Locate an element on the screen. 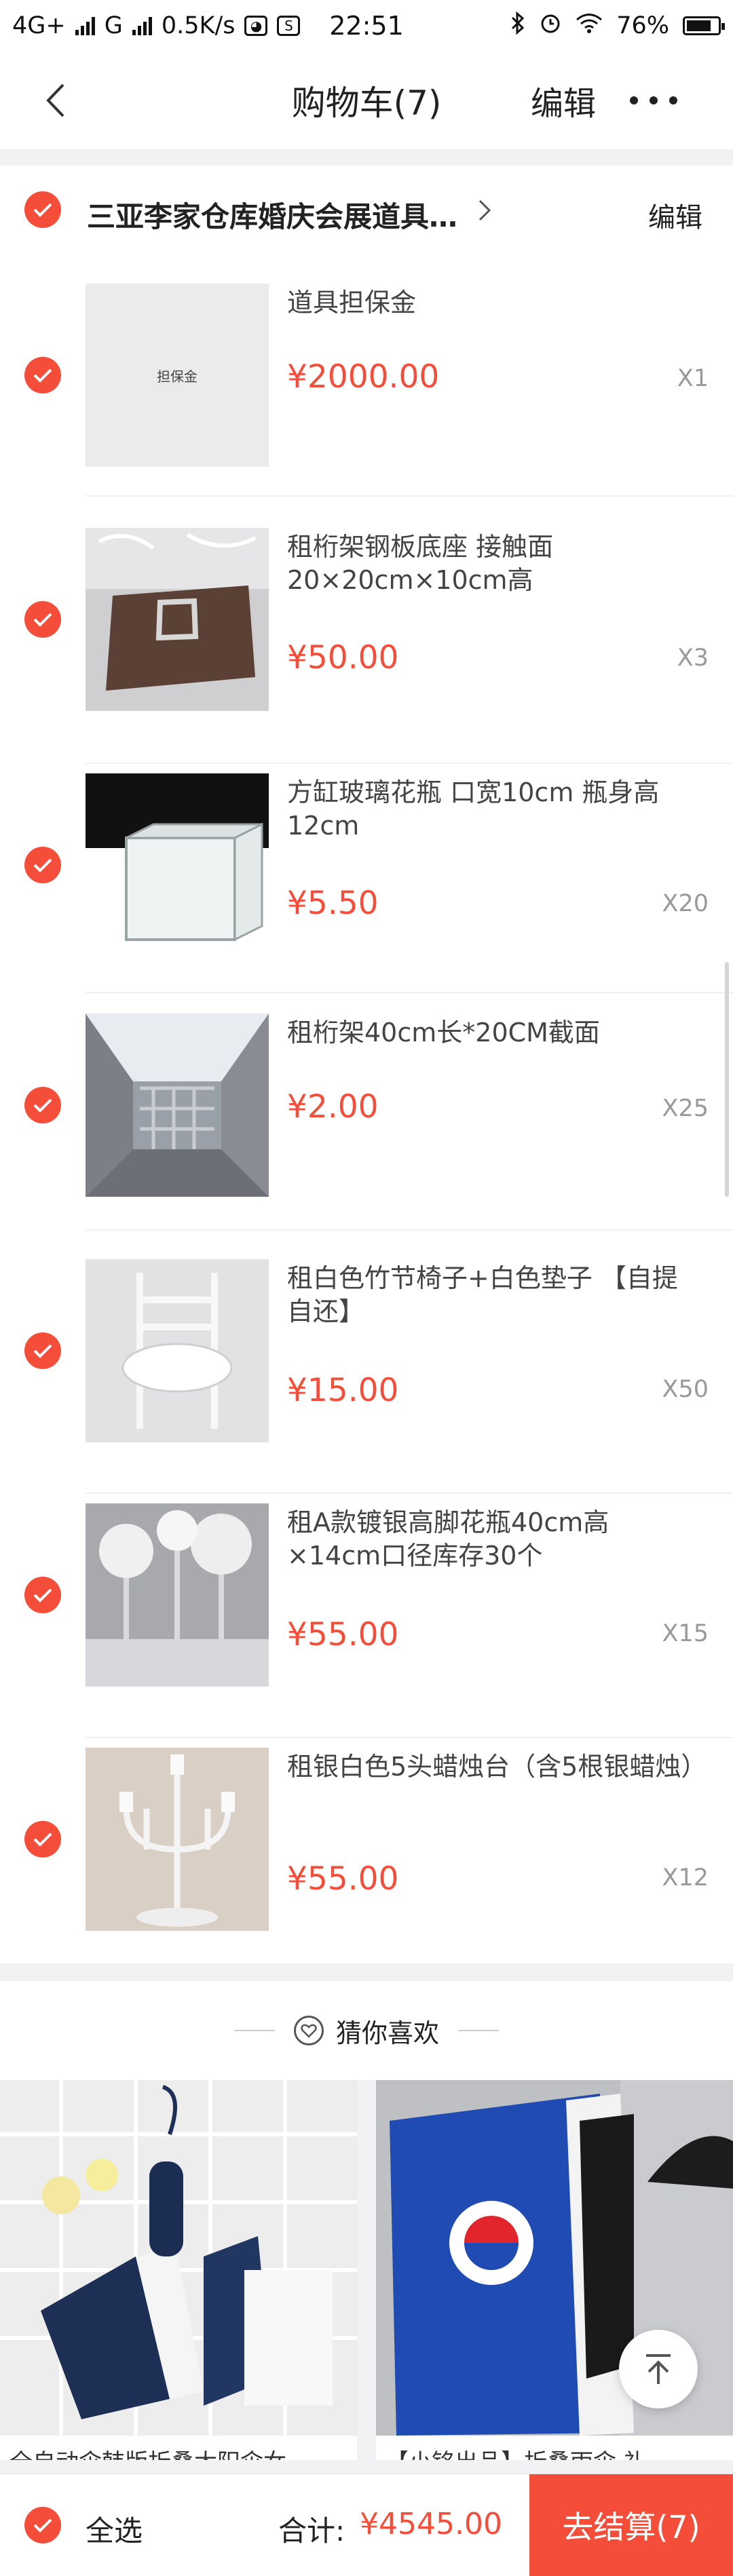  item-title: 租桁架钢板底座 接触面20×20cm×10cm高 is located at coordinates (494, 564).